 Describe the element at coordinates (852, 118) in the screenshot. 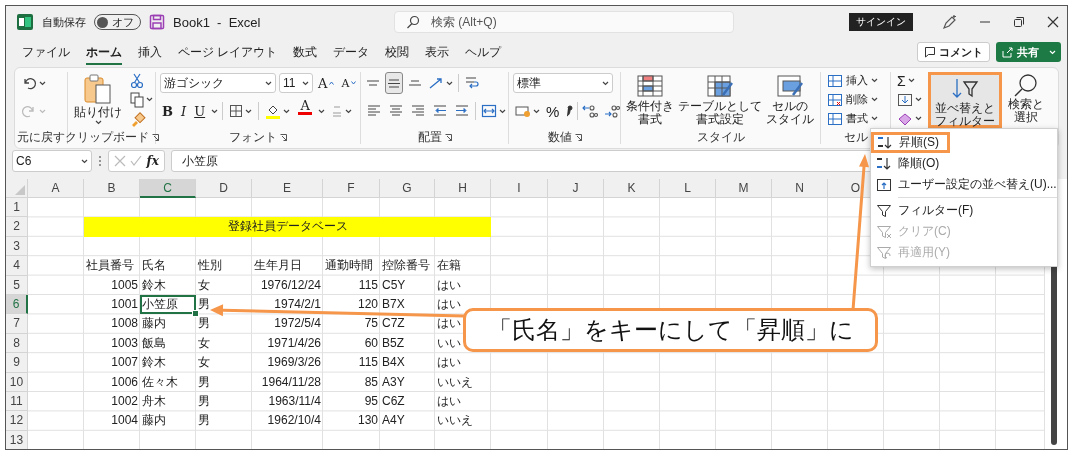

I see `format-cells-button: 書式` at that location.